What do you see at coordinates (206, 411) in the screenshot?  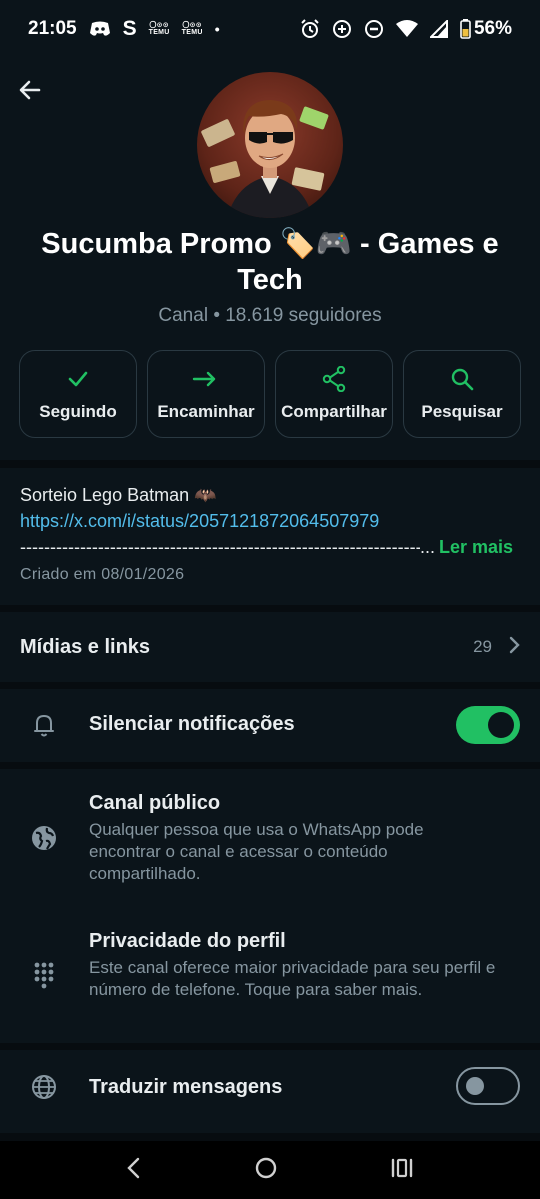 I see `forward-label: Encaminhar` at bounding box center [206, 411].